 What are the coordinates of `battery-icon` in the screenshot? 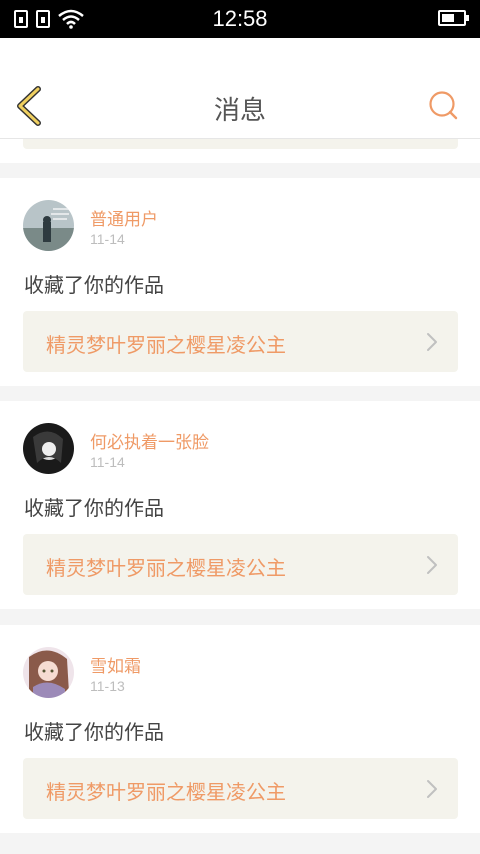 It's located at (453, 18).